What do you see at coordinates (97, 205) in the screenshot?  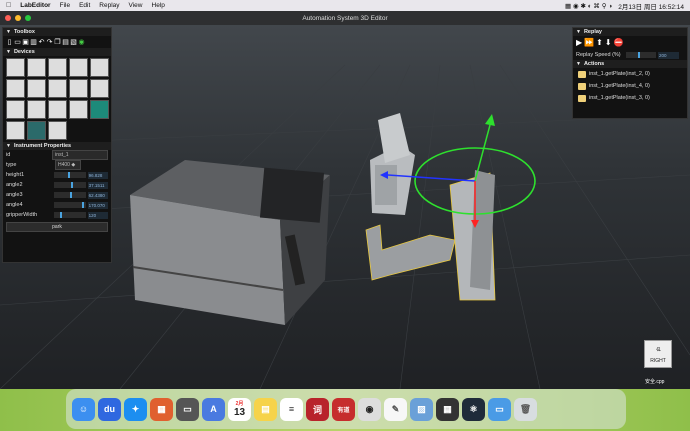 I see `angle4-value: 170.070` at bounding box center [97, 205].